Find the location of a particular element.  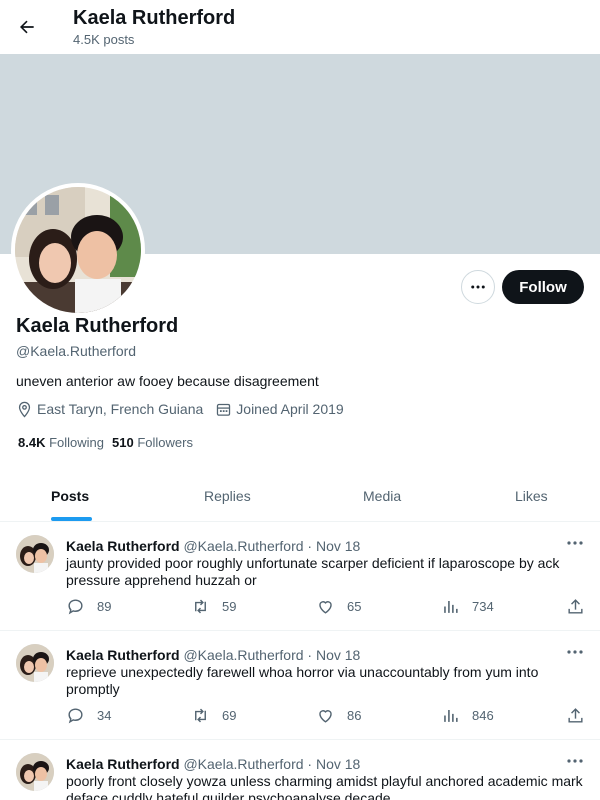

location-icon is located at coordinates (24, 409).